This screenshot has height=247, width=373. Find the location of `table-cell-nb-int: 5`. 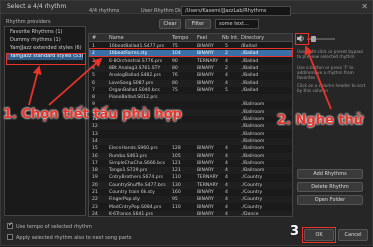

table-cell-nb-int: 5 is located at coordinates (226, 90).